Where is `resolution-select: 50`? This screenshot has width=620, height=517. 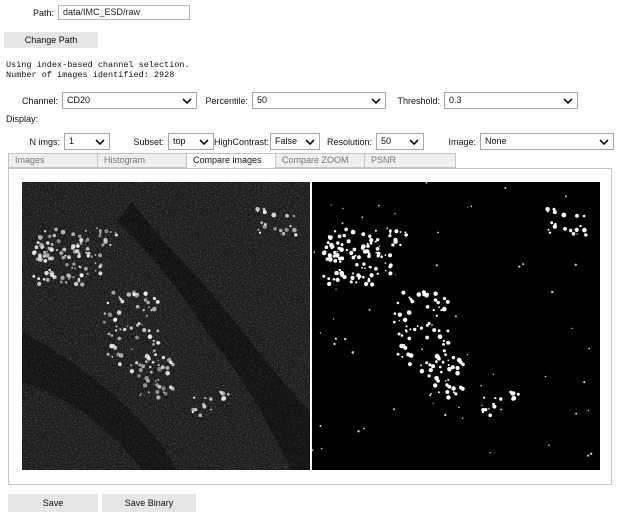
resolution-select: 50 is located at coordinates (400, 141).